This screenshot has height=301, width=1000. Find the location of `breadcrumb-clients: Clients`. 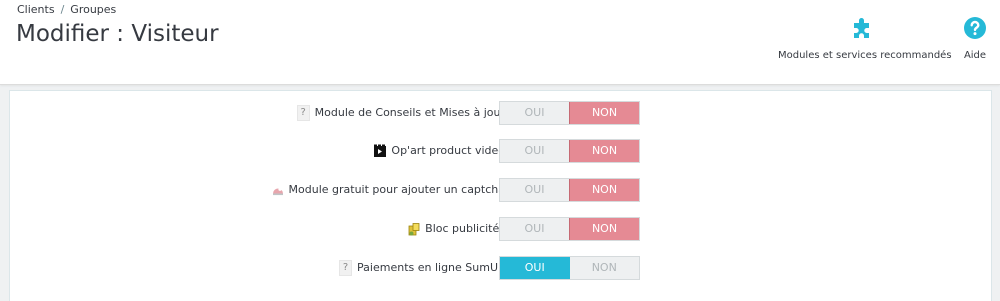

breadcrumb-clients: Clients is located at coordinates (36, 9).